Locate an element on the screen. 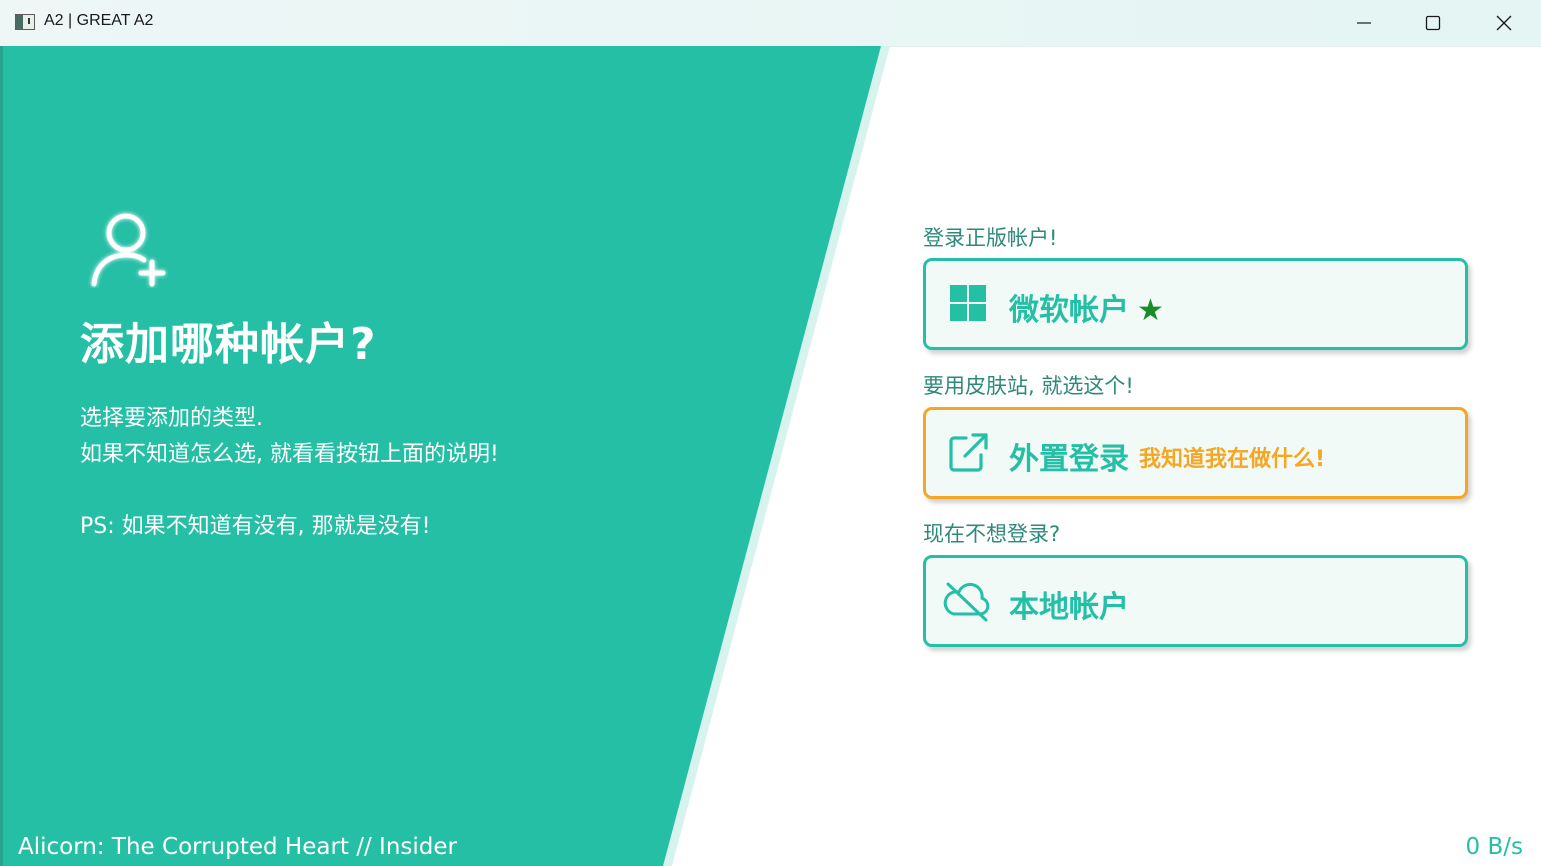  window-title: A2 | GREAT A2 is located at coordinates (99, 20).